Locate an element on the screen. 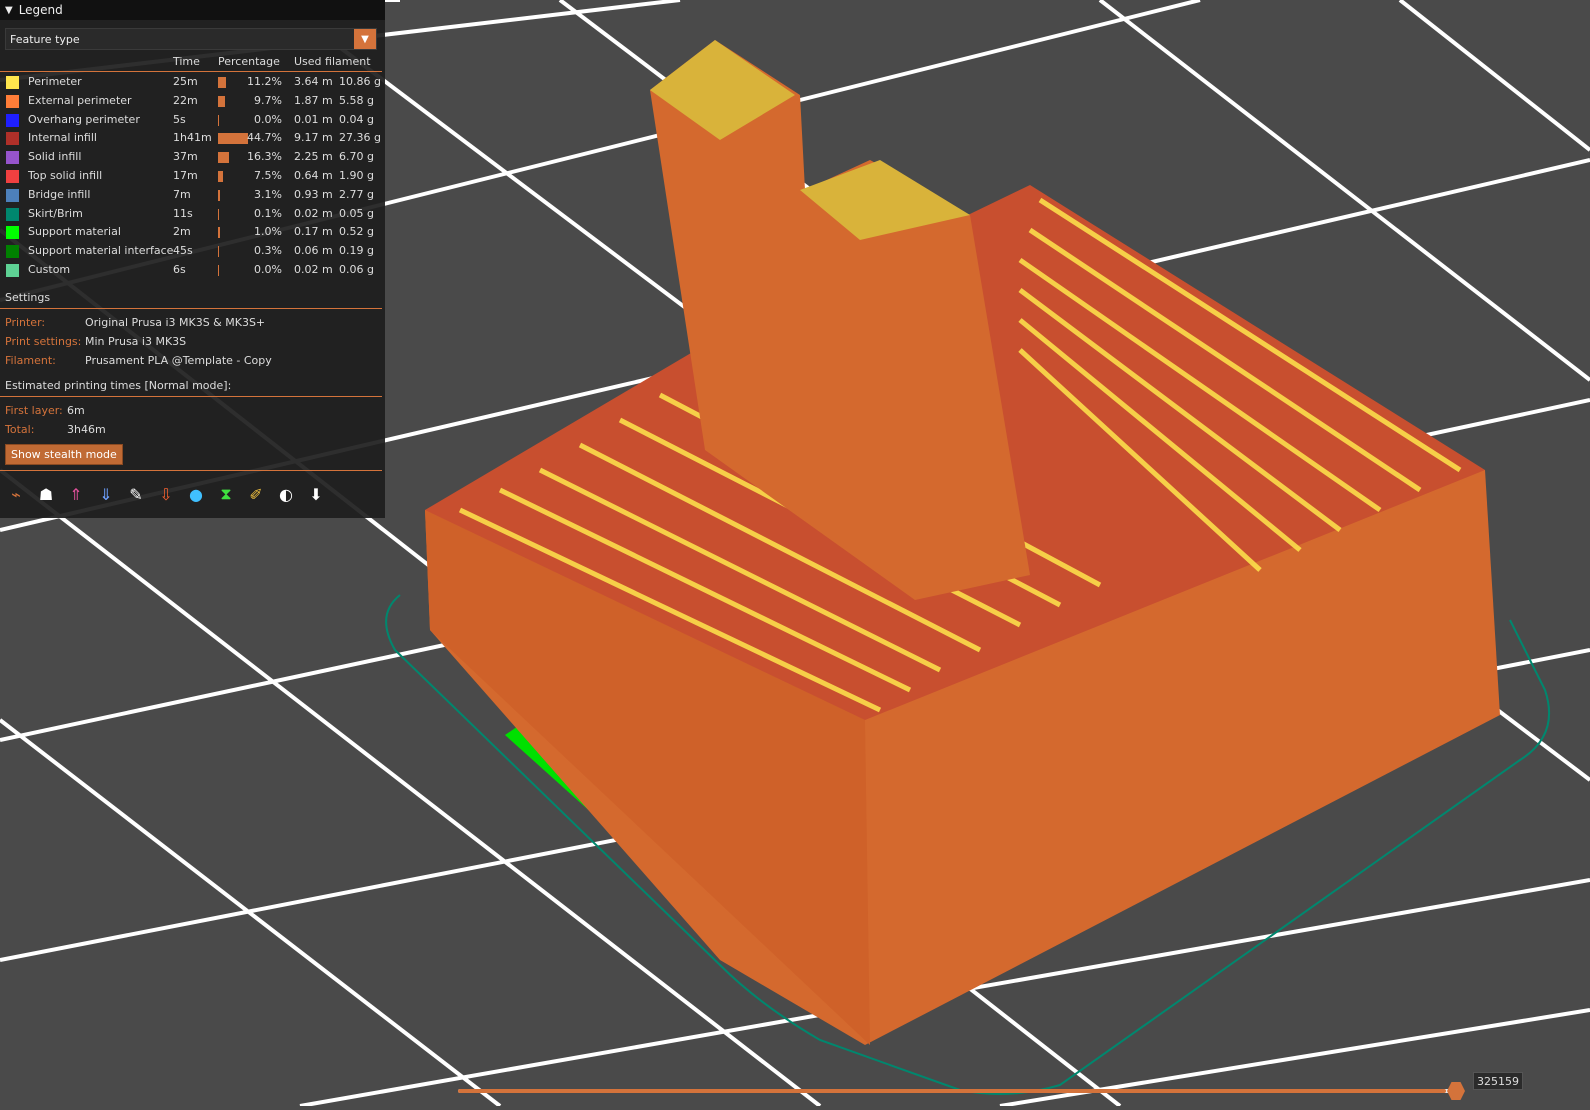  legend-row: Top solid infill 17m 7.5% 0.64 m 1.90 g is located at coordinates (192, 176).